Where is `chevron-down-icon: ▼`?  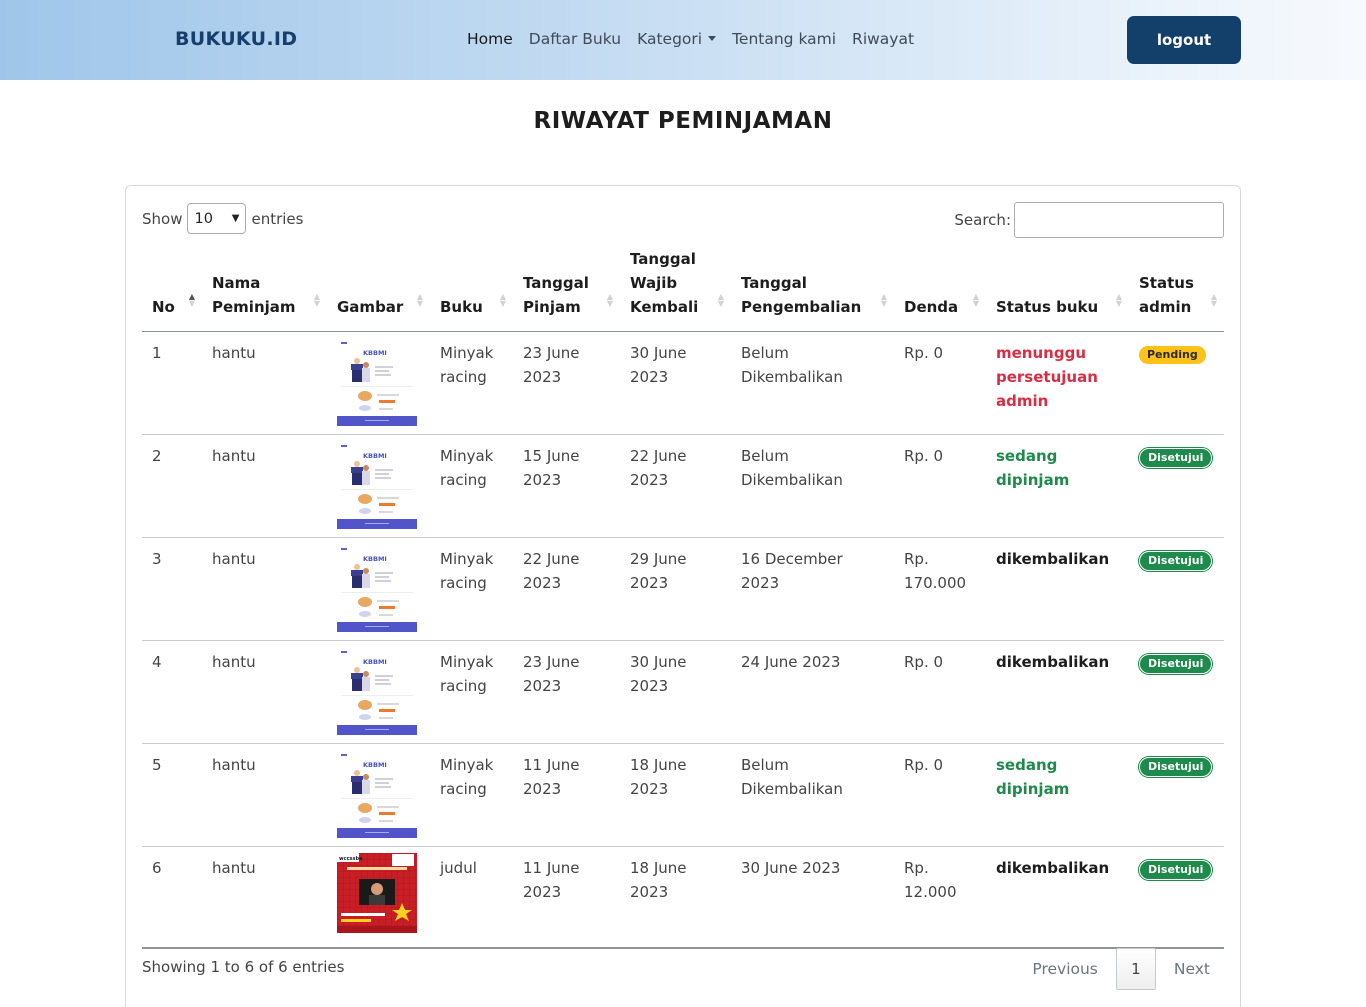
chevron-down-icon: ▼ is located at coordinates (235, 218).